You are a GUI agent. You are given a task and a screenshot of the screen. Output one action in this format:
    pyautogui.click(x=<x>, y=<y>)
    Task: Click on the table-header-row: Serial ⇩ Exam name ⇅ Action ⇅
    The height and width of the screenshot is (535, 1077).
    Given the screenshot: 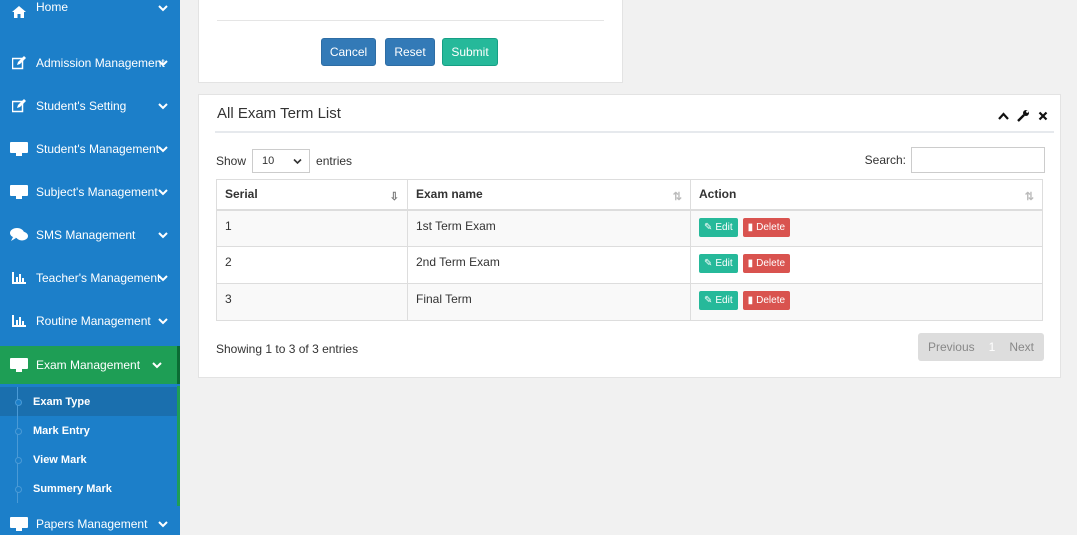 What is the action you would take?
    pyautogui.click(x=629, y=195)
    